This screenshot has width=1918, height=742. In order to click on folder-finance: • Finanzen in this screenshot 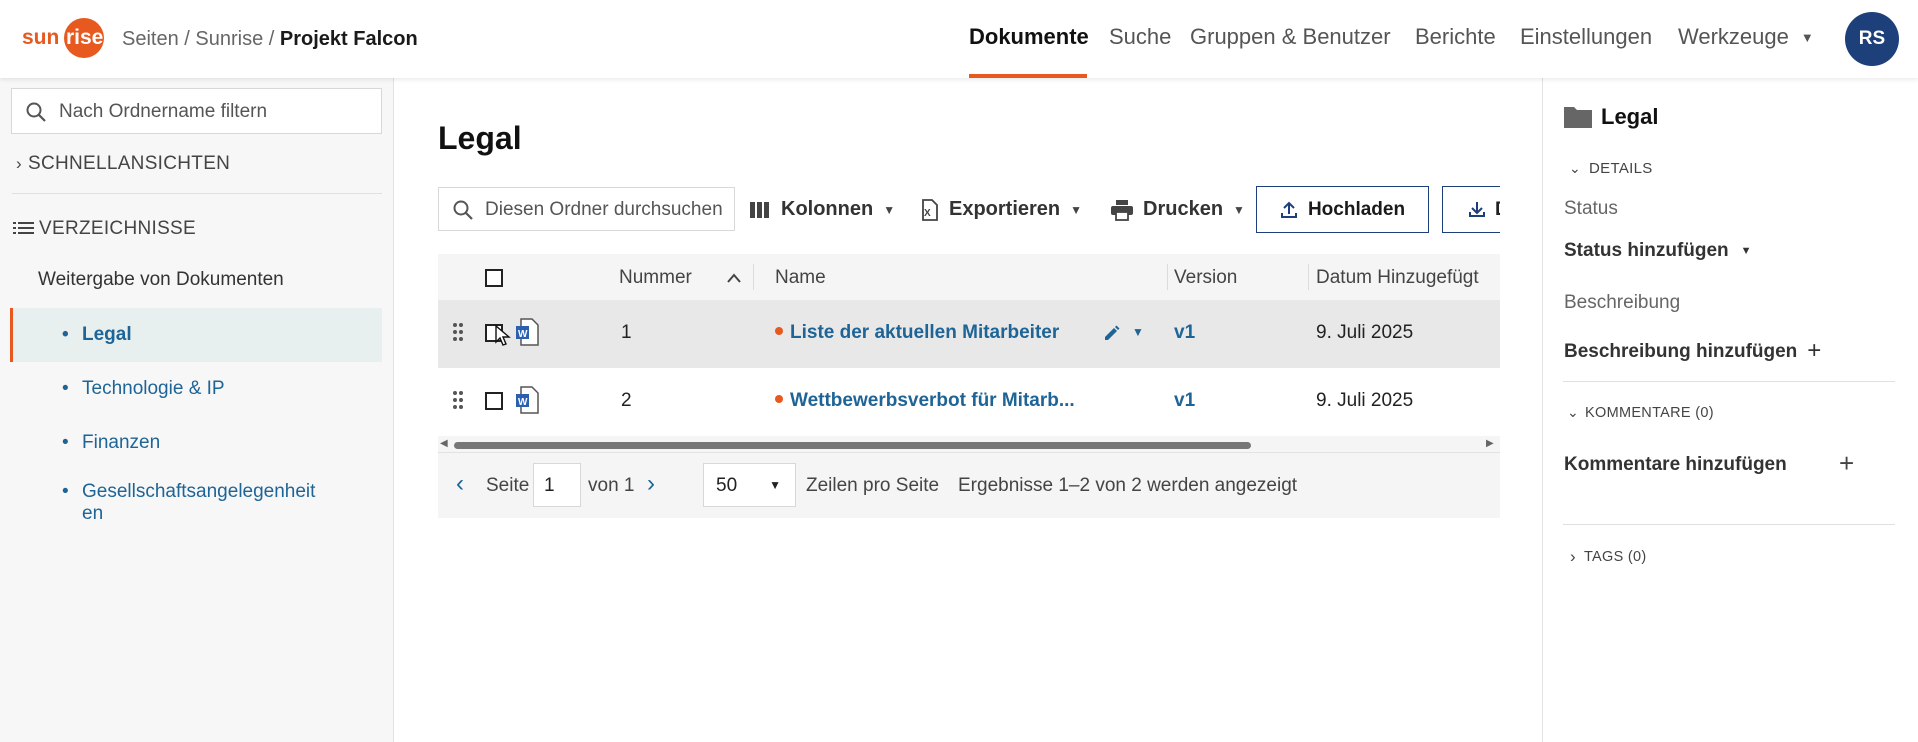, I will do `click(111, 443)`.